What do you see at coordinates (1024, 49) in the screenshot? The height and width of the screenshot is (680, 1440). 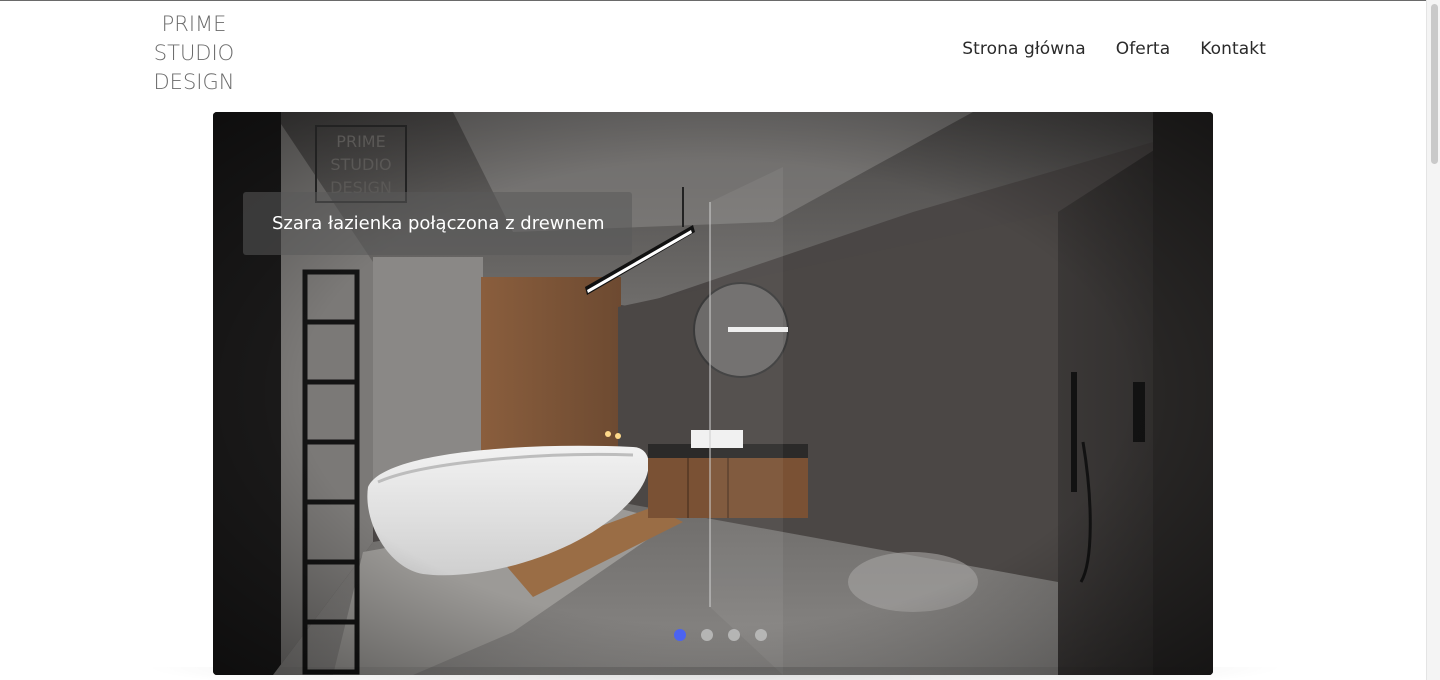 I see `nav-link-home: Strona główna` at bounding box center [1024, 49].